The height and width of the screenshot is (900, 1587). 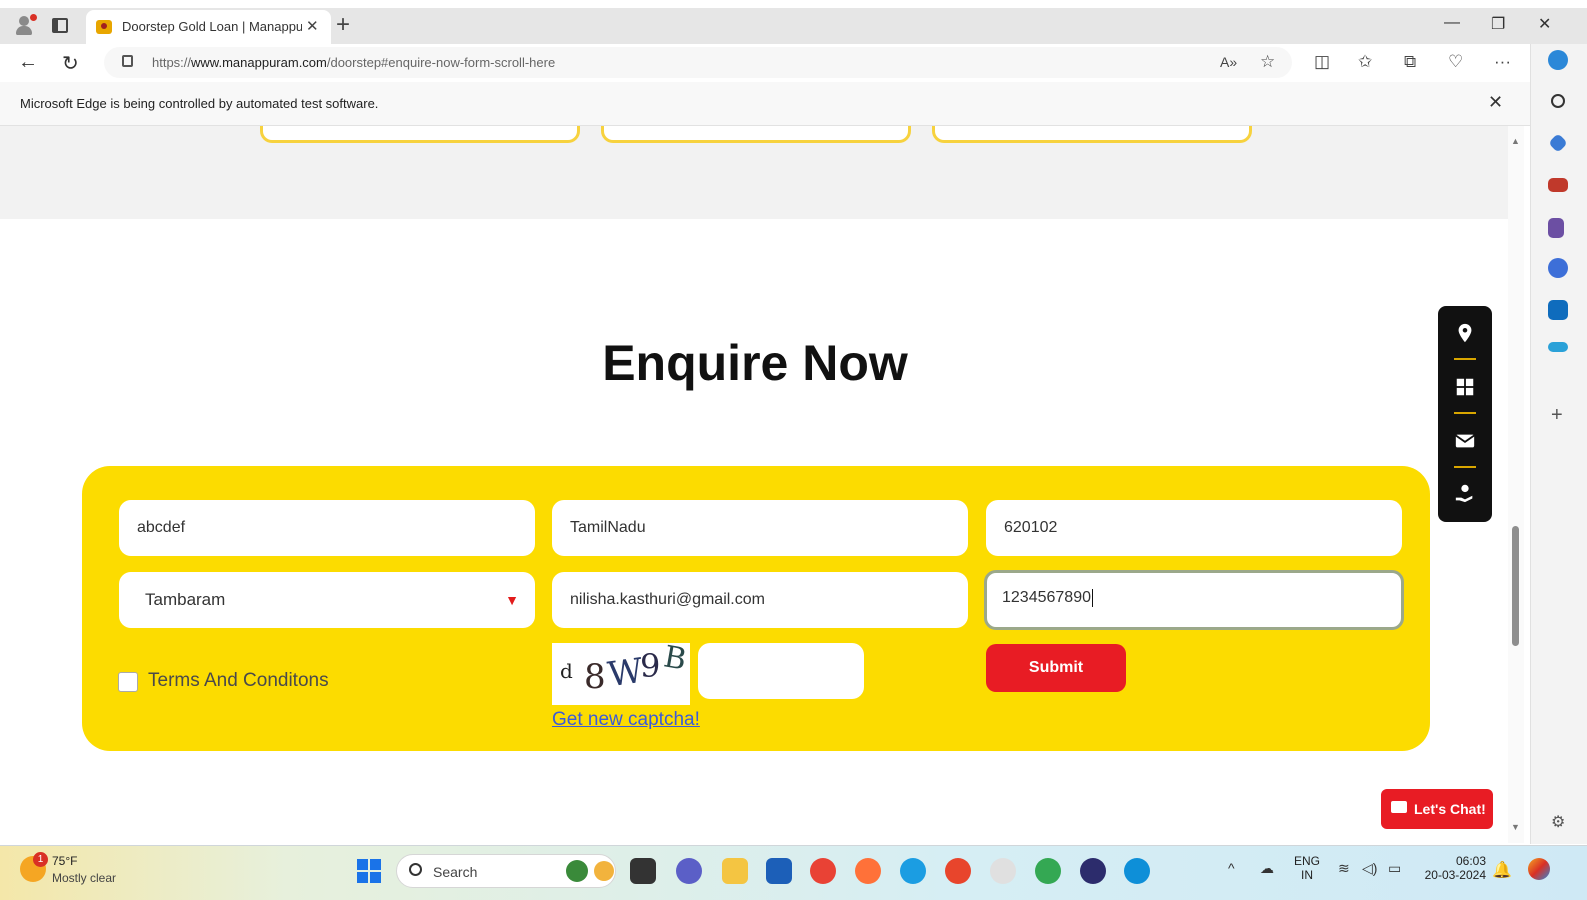 I want to click on terms-checkbox, so click(x=128, y=682).